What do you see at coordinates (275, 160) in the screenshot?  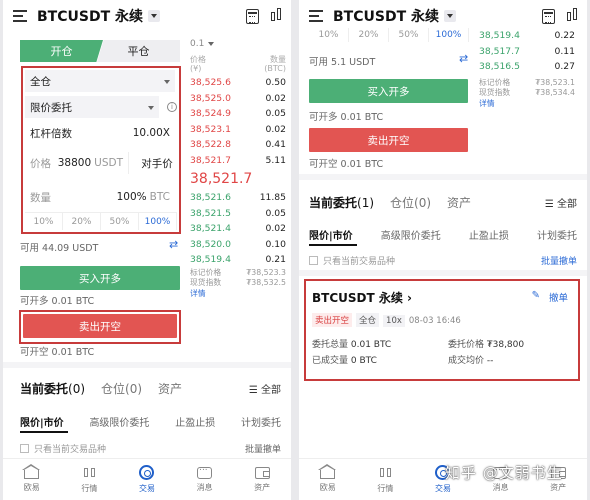 I see `book-qty: 5.11` at bounding box center [275, 160].